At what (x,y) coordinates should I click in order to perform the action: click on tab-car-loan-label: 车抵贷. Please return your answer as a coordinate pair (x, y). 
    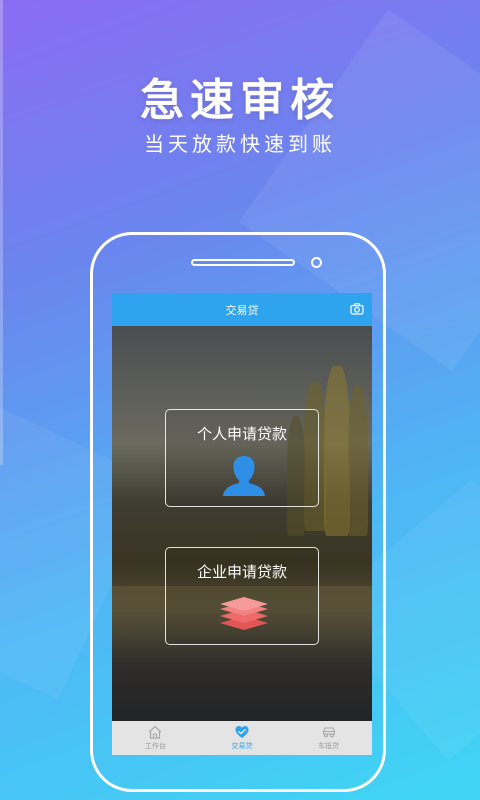
    Looking at the image, I should click on (329, 746).